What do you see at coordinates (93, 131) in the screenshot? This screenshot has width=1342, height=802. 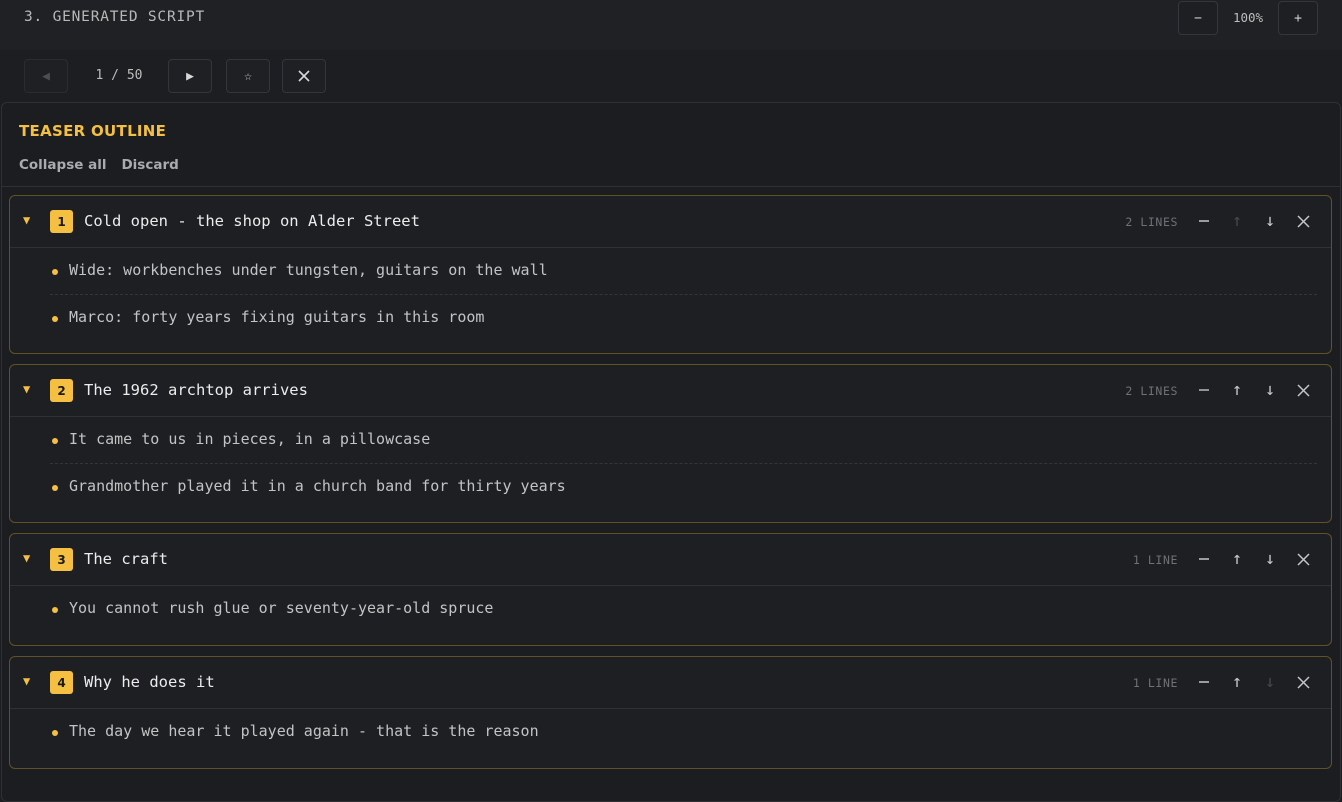 I see `outline-title: TEASER OUTLINE` at bounding box center [93, 131].